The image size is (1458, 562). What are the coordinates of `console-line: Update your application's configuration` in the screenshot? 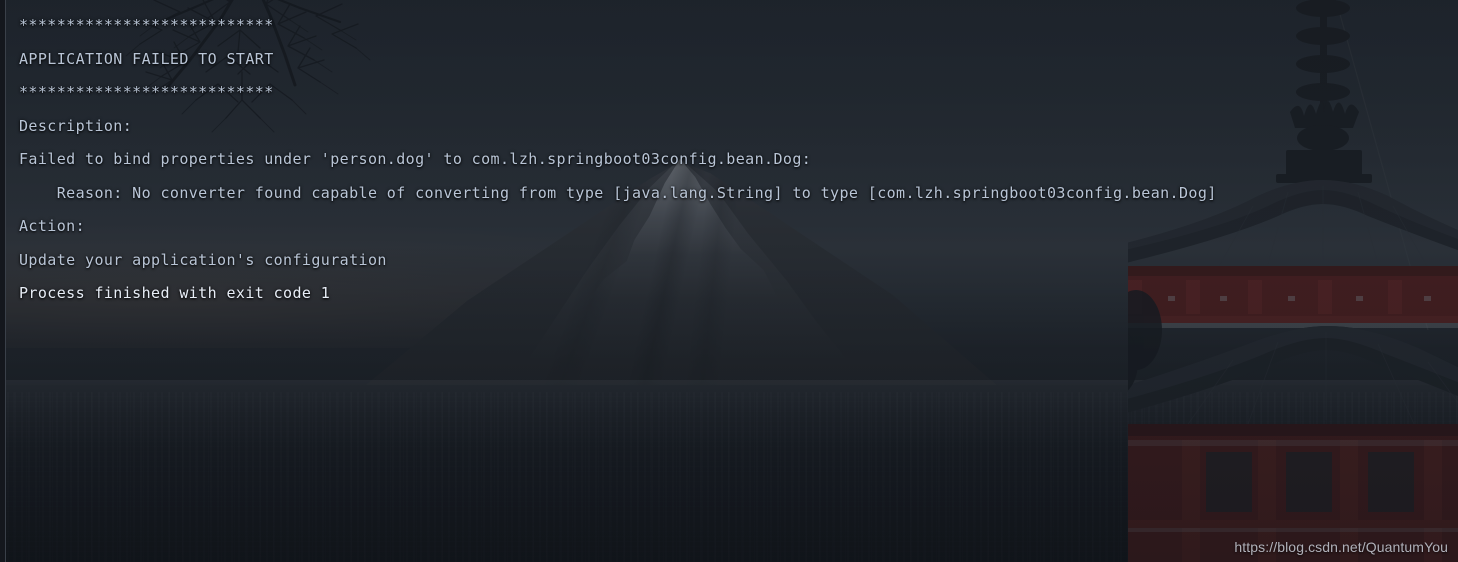 It's located at (203, 259).